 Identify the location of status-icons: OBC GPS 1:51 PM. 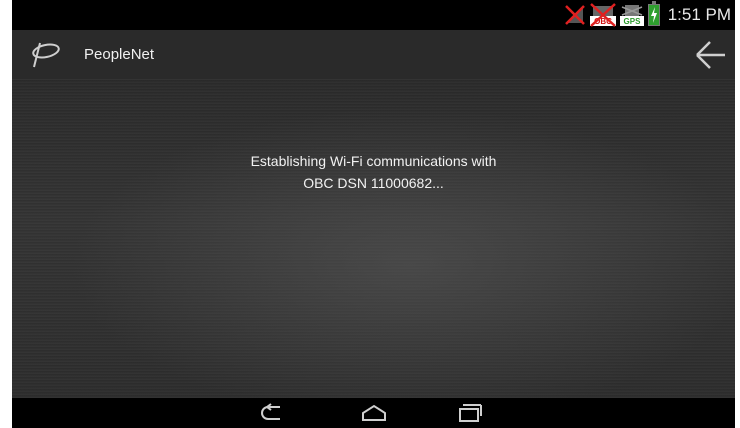
(649, 15).